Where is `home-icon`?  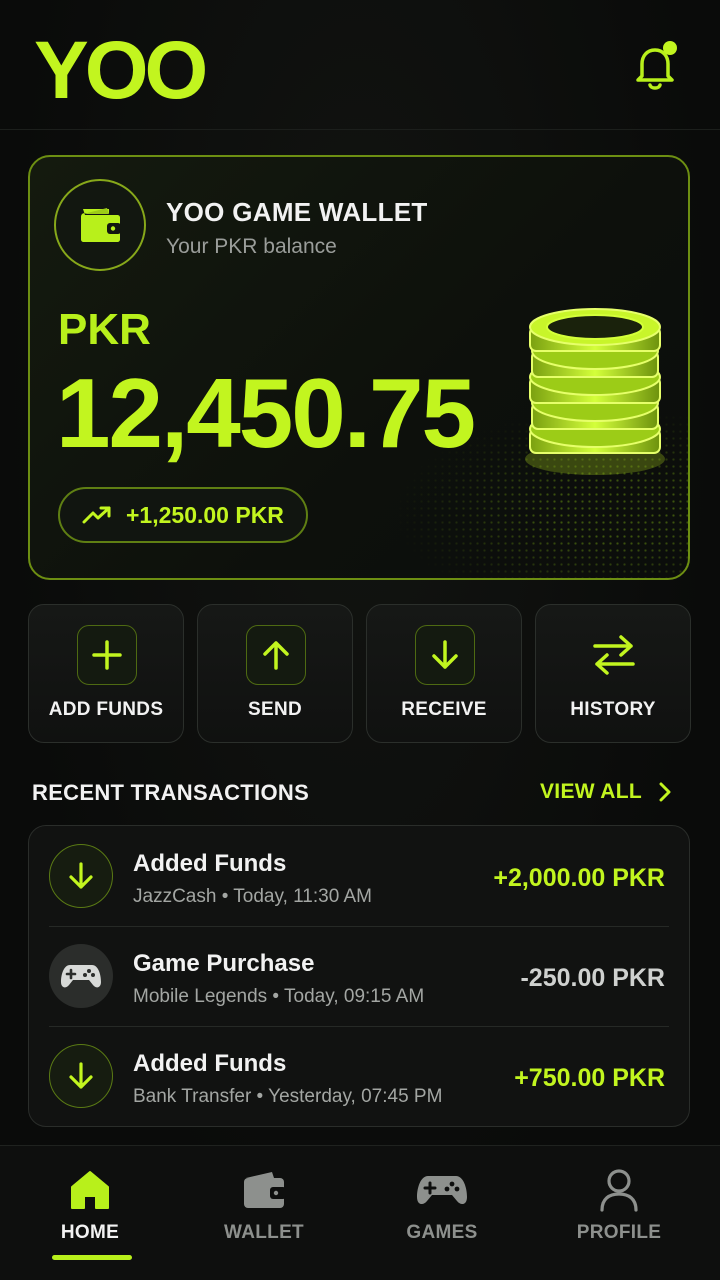 home-icon is located at coordinates (90, 1190).